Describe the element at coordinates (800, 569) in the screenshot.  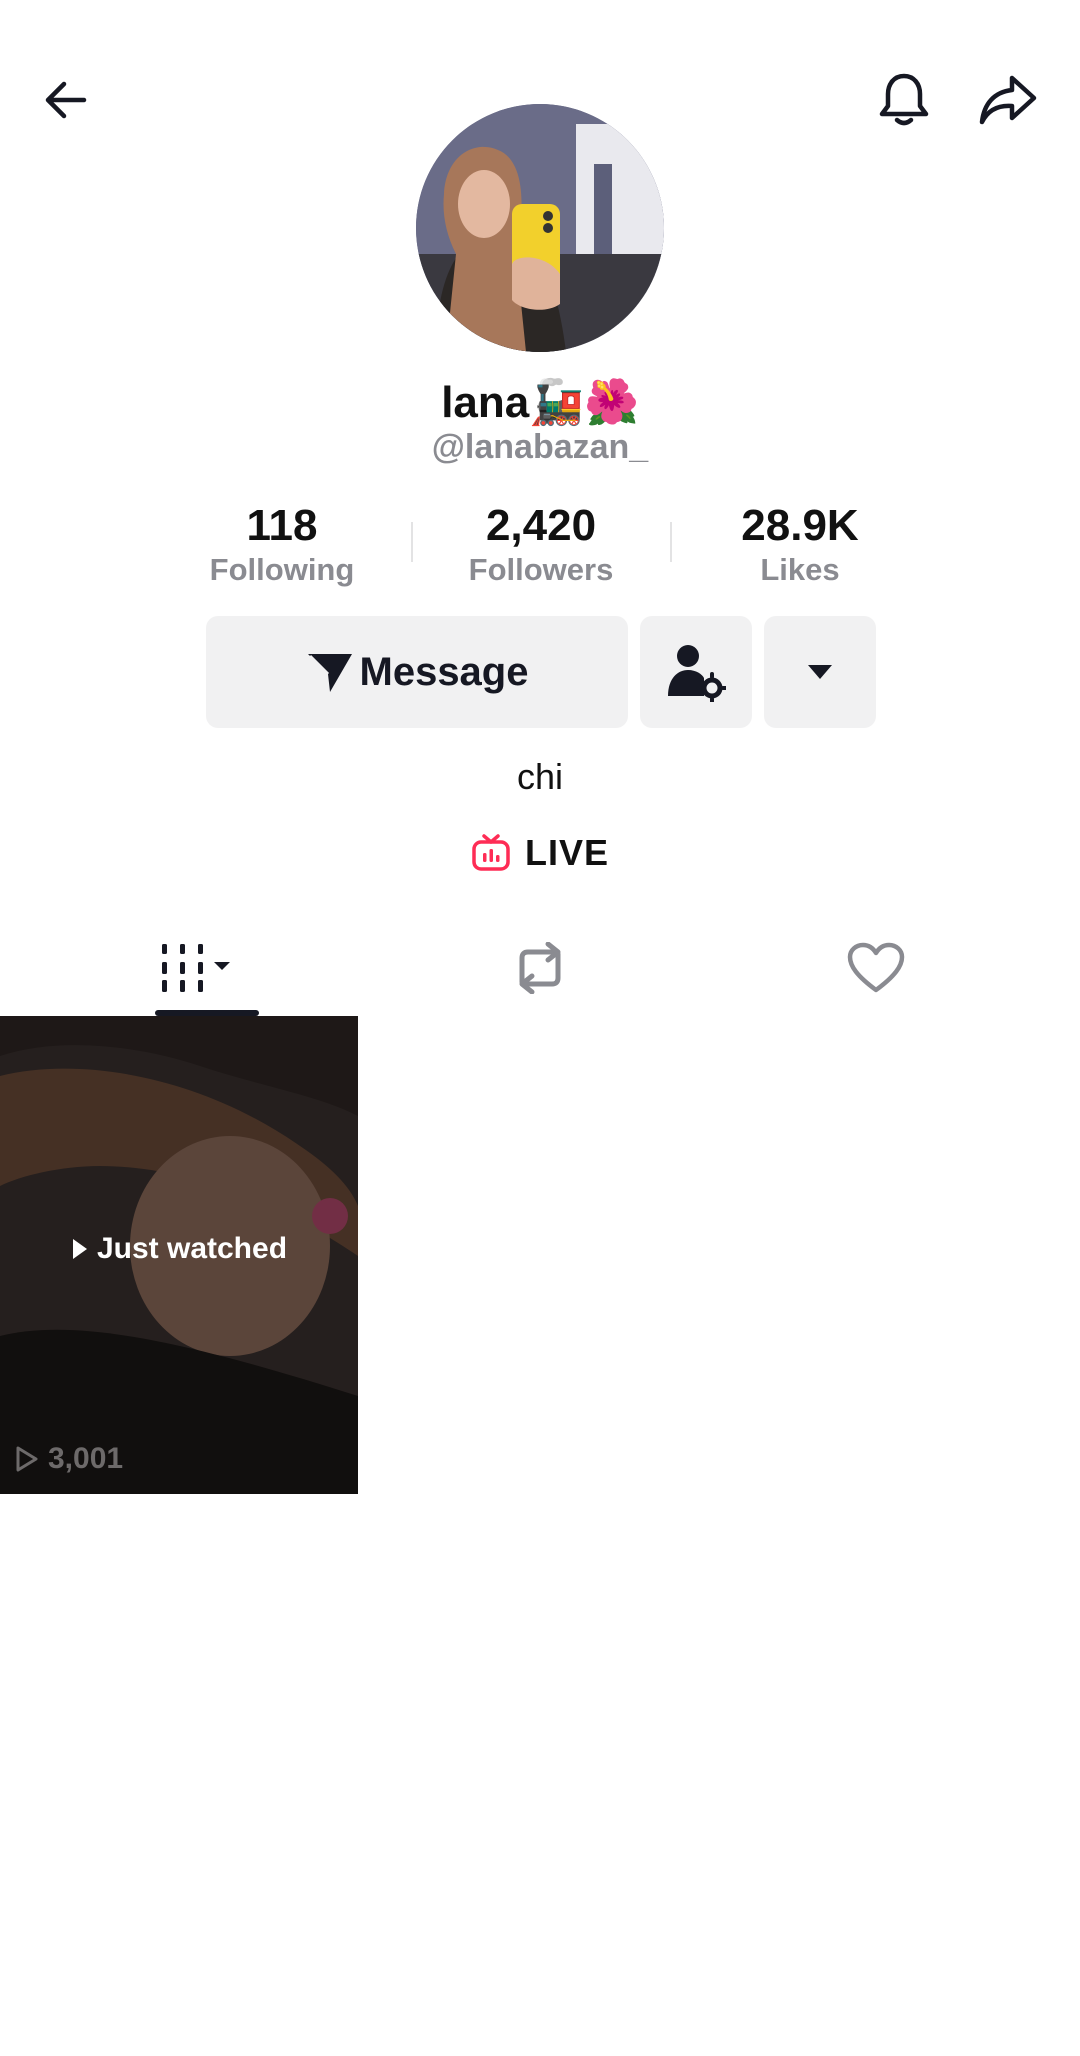
I see `likes-label: Likes` at that location.